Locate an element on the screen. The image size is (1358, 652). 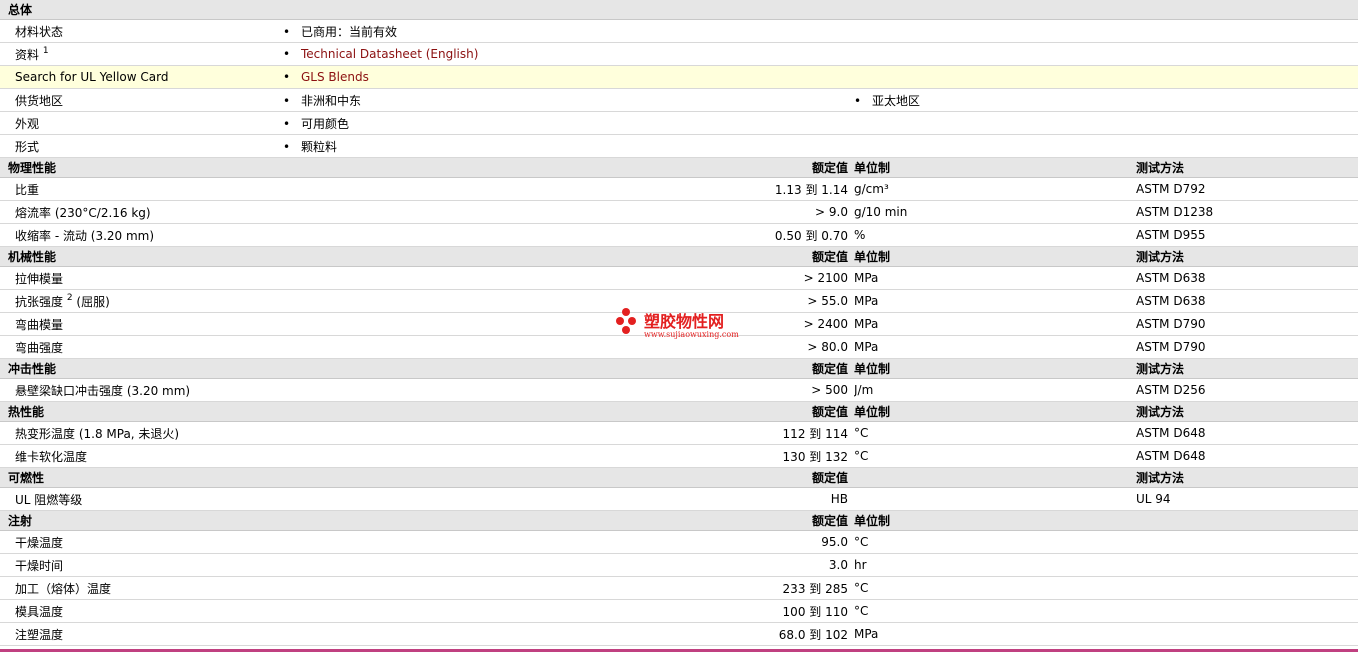
property-name-cell: 加工（熔体）温度 is located at coordinates (330, 588).